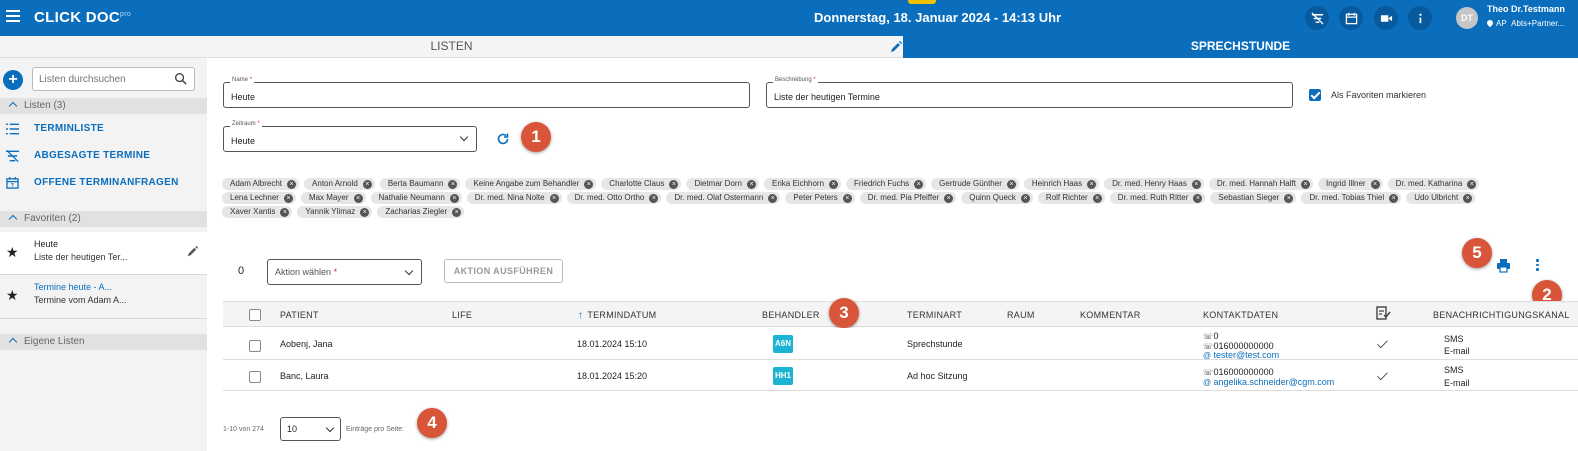 The image size is (1578, 451). What do you see at coordinates (261, 184) in the screenshot?
I see `behandler-chip: Adam Albrecht ×` at bounding box center [261, 184].